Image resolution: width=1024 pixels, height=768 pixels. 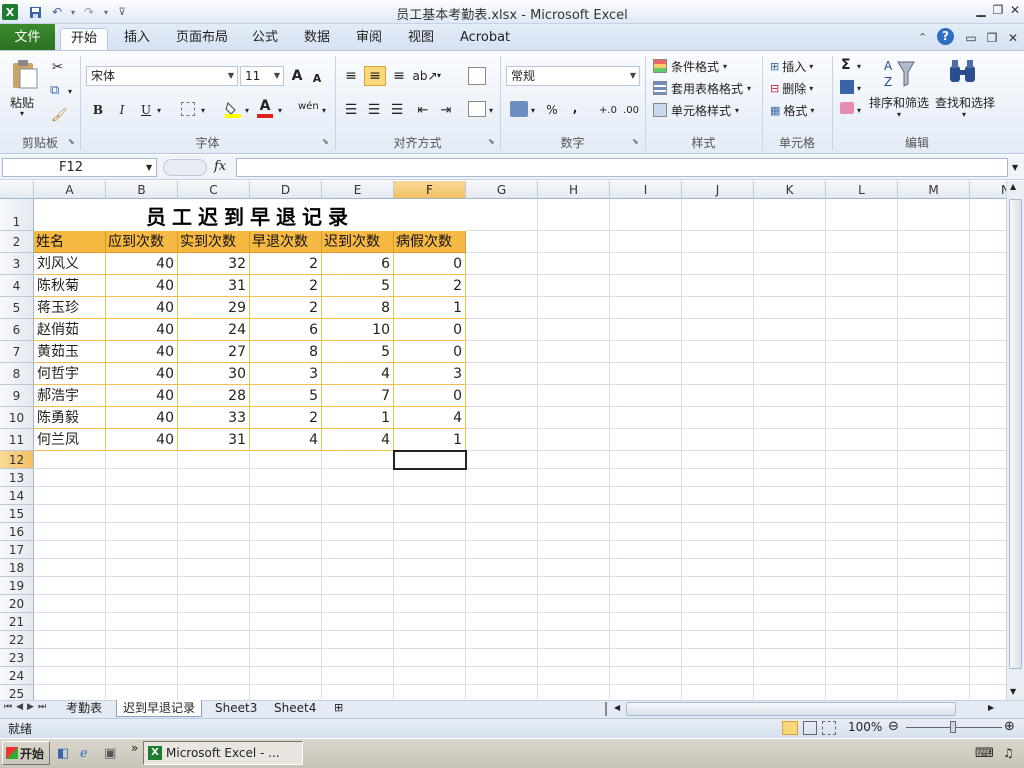 I want to click on sort-filter-label: 排序和筛选, so click(x=899, y=102).